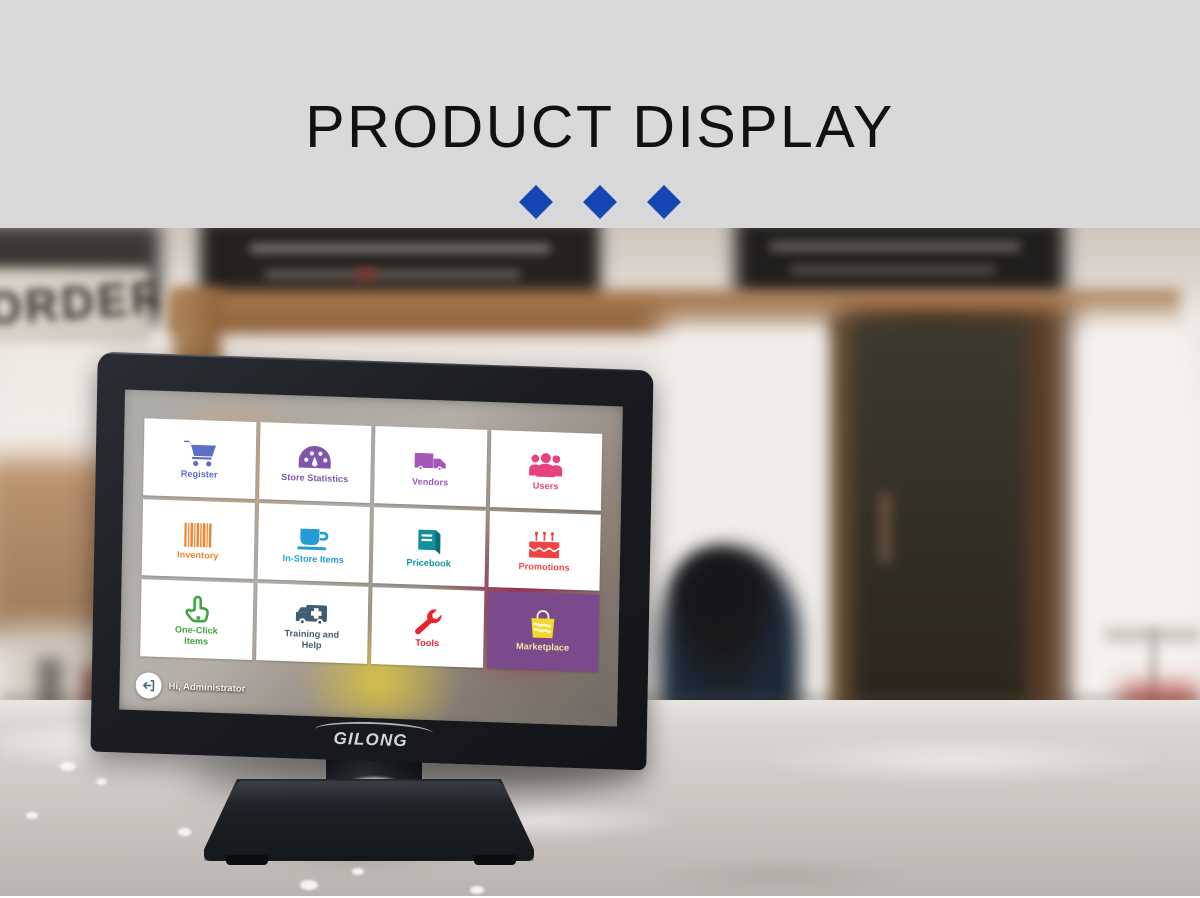 The height and width of the screenshot is (898, 1200). What do you see at coordinates (544, 544) in the screenshot?
I see `birthday-cake-icon` at bounding box center [544, 544].